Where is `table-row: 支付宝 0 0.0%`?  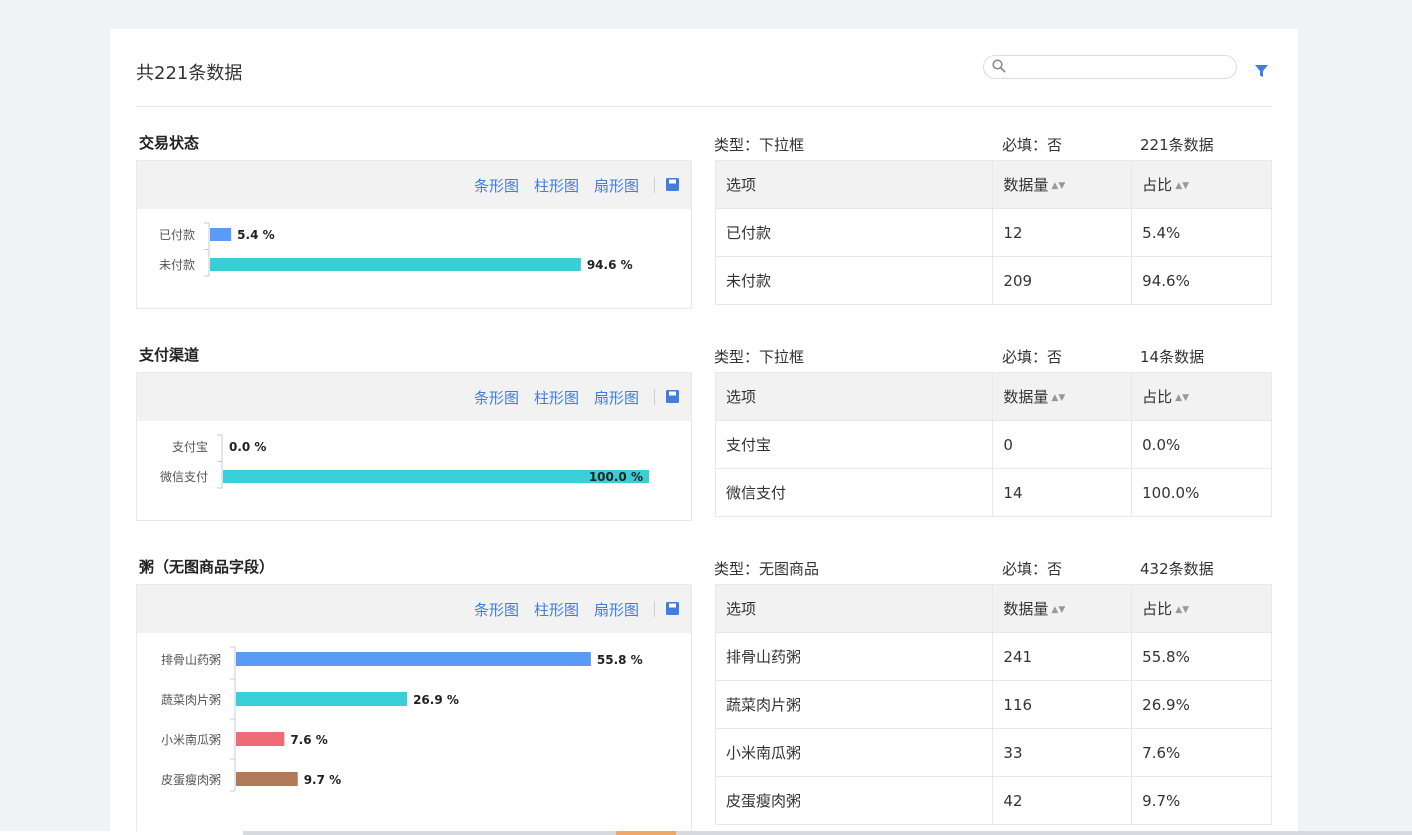 table-row: 支付宝 0 0.0% is located at coordinates (993, 444).